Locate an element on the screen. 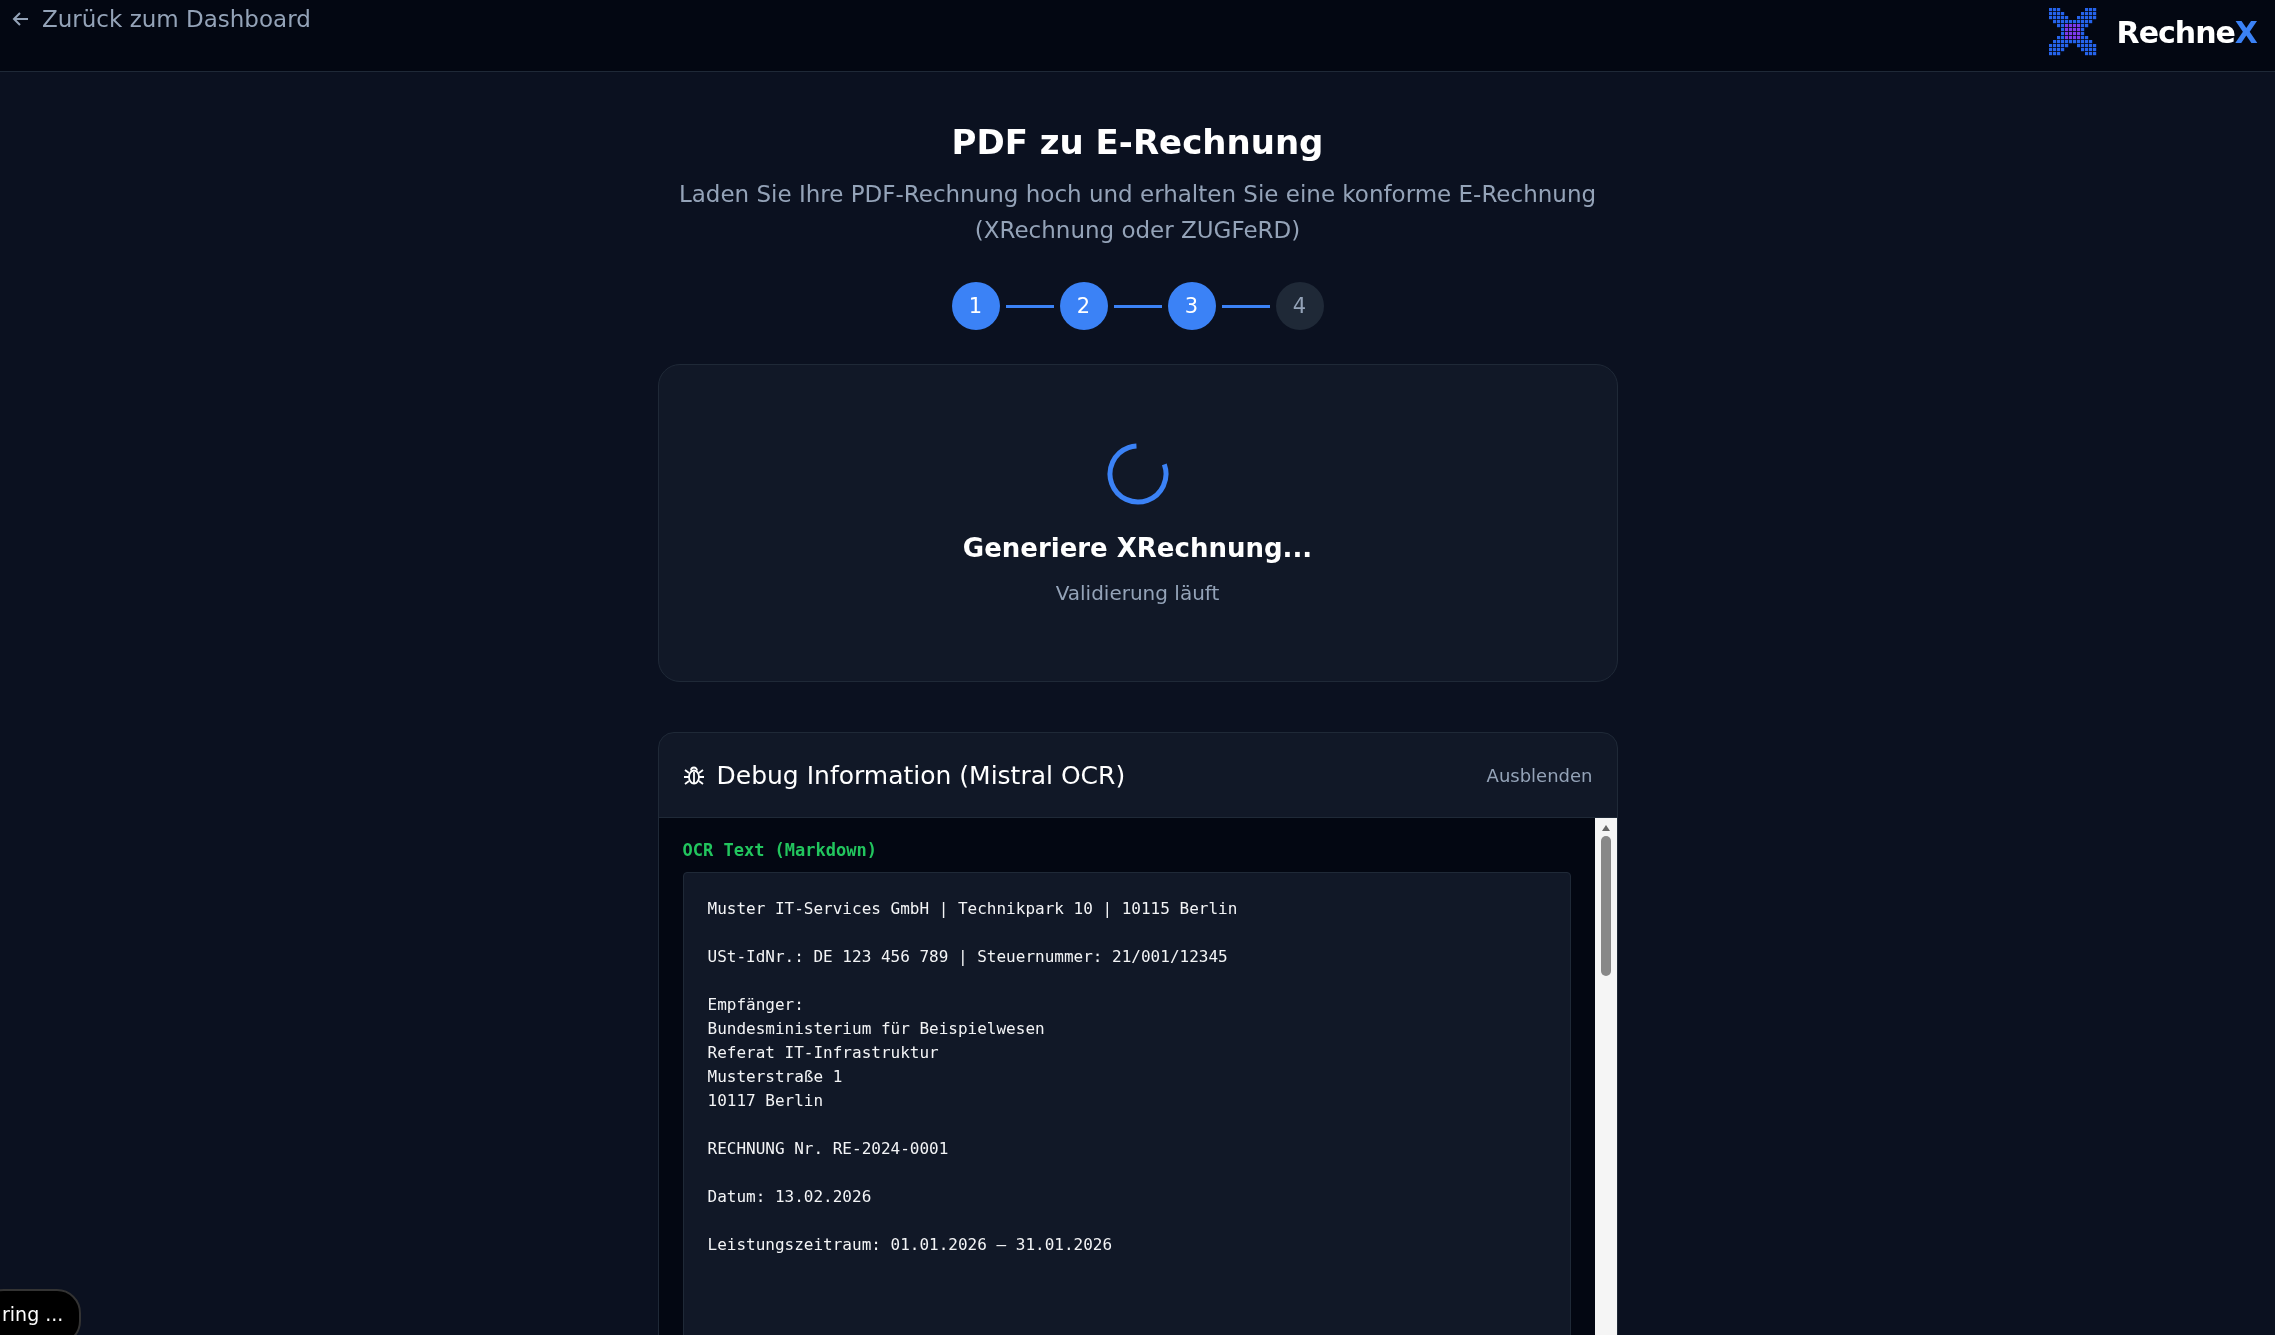 Image resolution: width=2275 pixels, height=1335 pixels. code-line: RECHNUNG Nr. RE-2024-0001 is located at coordinates (828, 1149).